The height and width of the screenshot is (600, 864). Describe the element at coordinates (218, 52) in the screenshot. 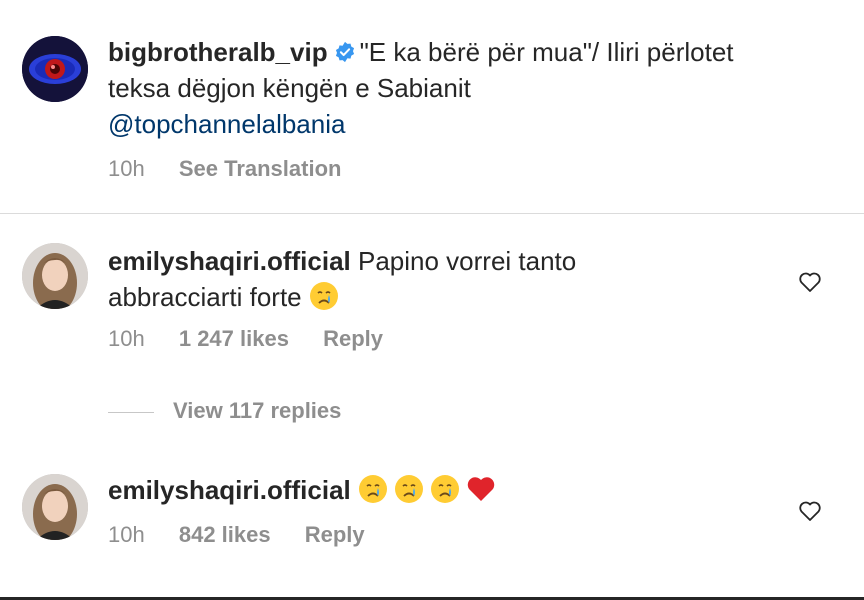

I see `post-username: bigbrotheralb_vip` at that location.